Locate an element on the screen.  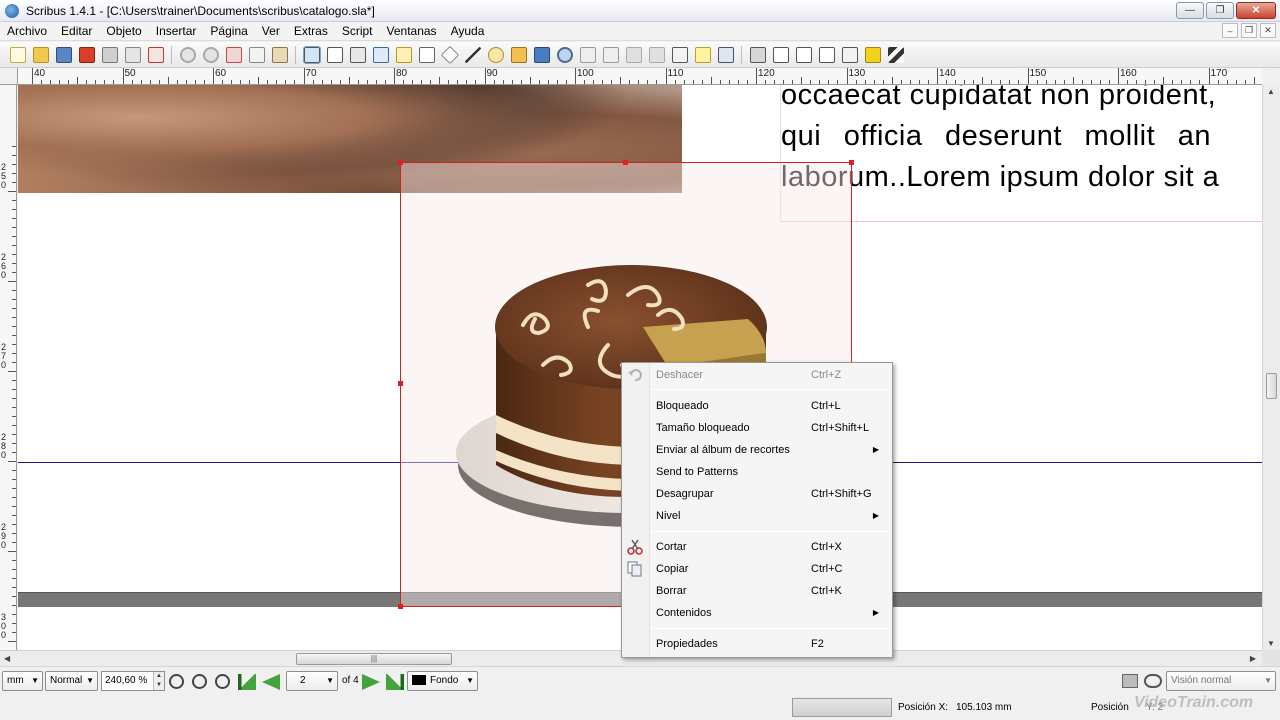
doc-restore-button: ❐ is located at coordinates (1249, 30).